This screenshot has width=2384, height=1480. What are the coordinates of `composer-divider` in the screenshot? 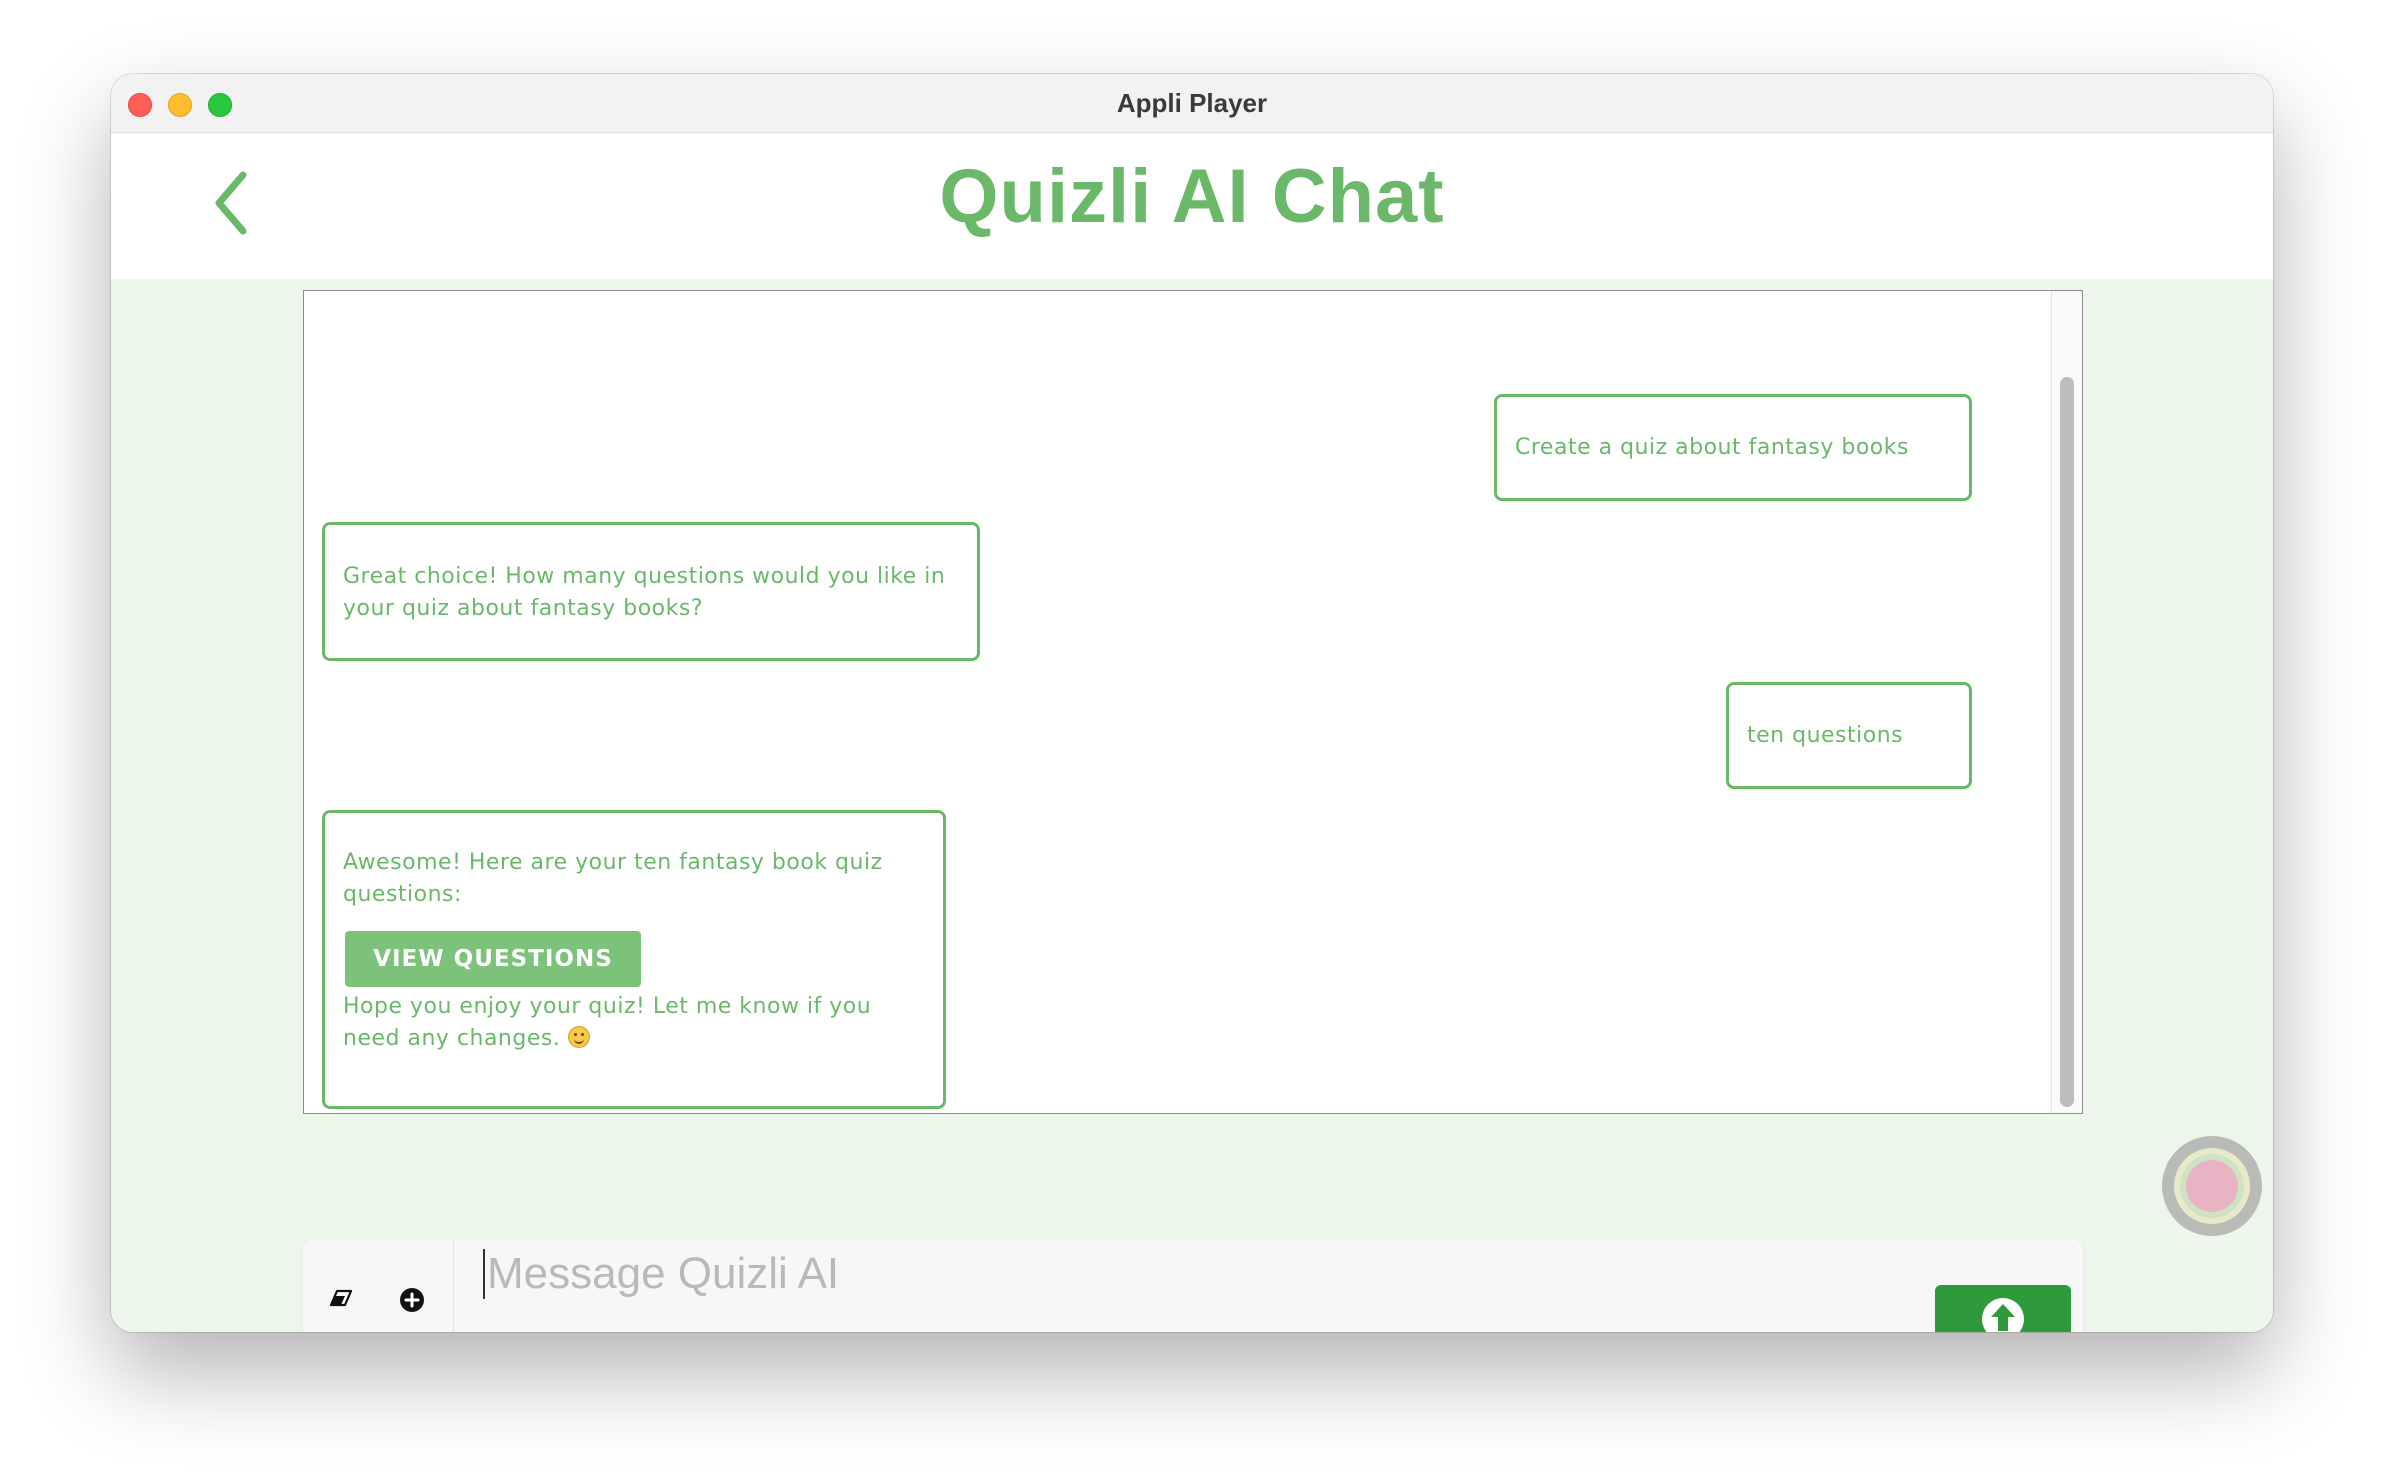 It's located at (453, 1285).